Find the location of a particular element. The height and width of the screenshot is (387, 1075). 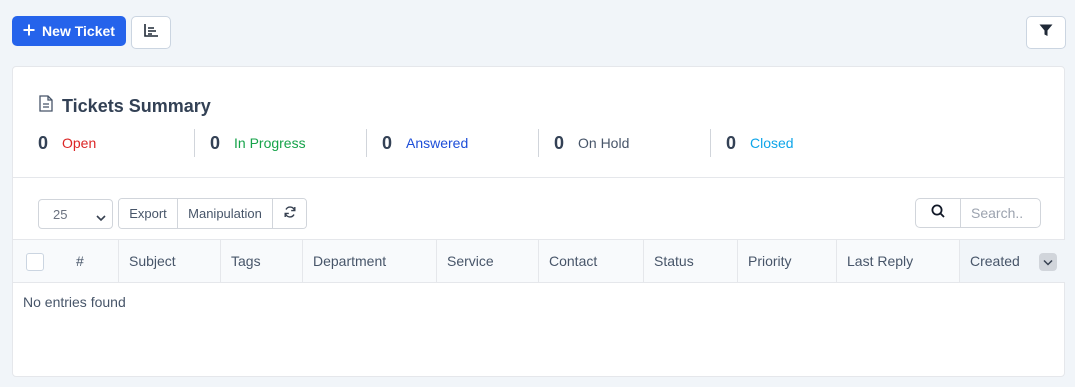

column-header-label: Tags is located at coordinates (246, 261).